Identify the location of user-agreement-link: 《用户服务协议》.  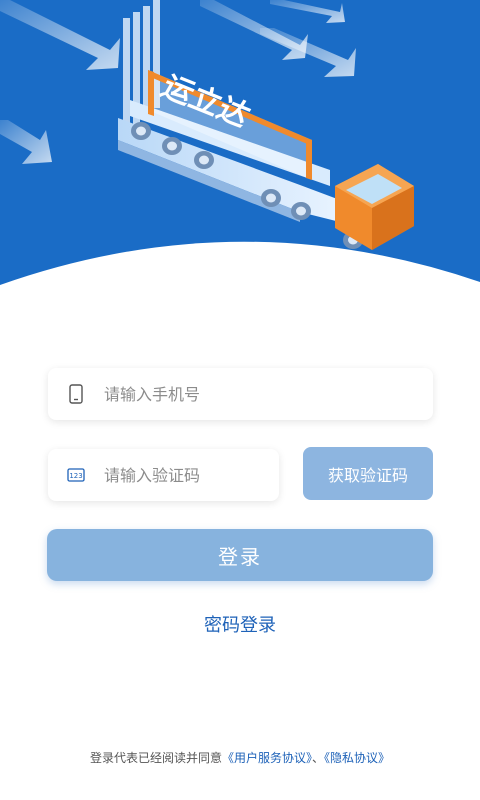
(267, 758).